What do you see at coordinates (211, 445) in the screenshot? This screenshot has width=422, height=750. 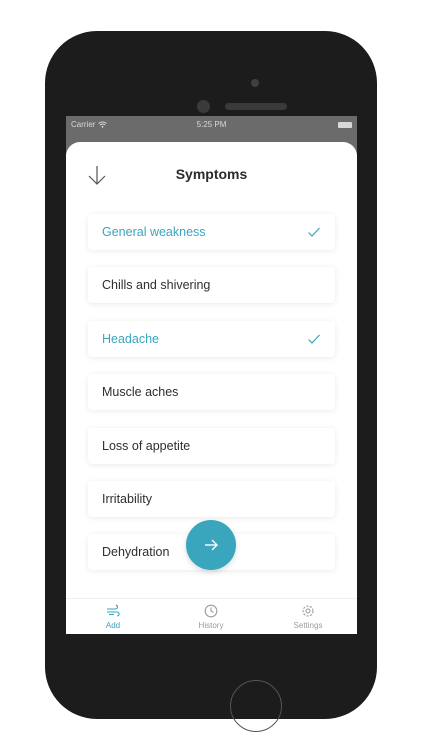 I see `symptom-item: Loss of appetite` at bounding box center [211, 445].